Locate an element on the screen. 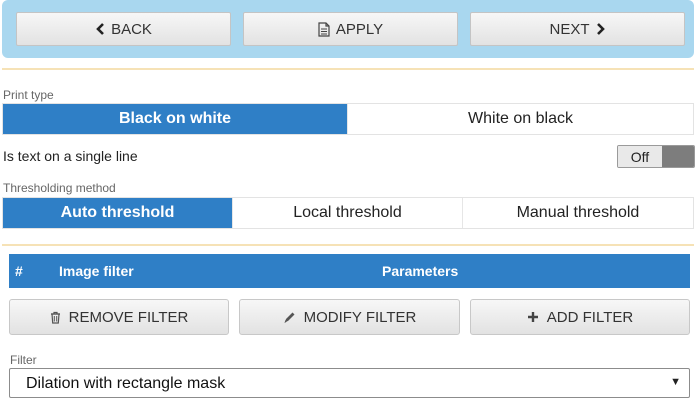 Image resolution: width=696 pixels, height=401 pixels. filter-select-label: Filter is located at coordinates (23, 360).